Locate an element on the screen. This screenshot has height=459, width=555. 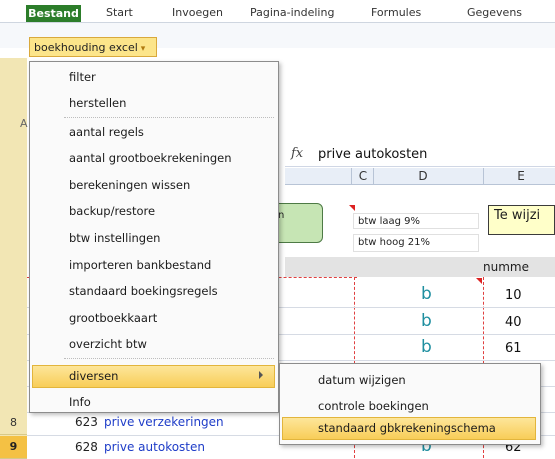
column-header-e: E is located at coordinates (521, 176).